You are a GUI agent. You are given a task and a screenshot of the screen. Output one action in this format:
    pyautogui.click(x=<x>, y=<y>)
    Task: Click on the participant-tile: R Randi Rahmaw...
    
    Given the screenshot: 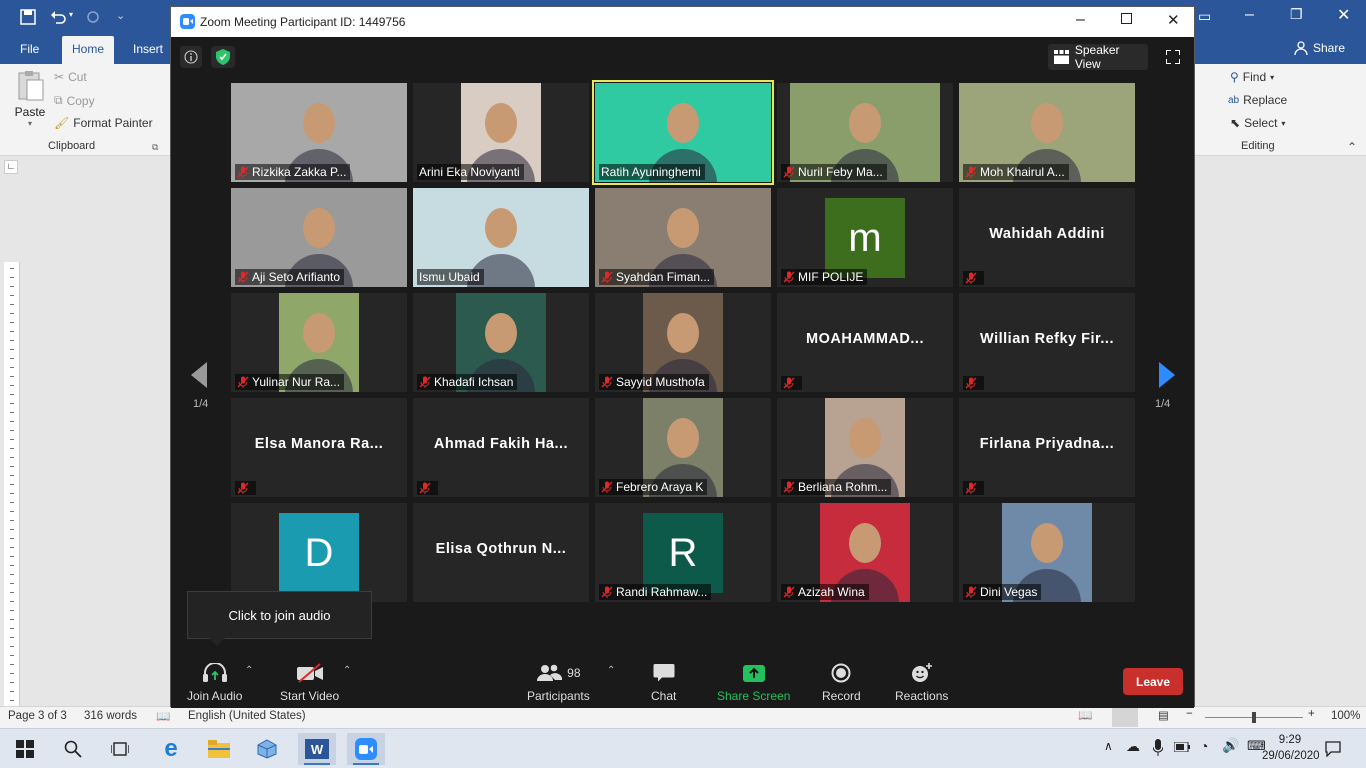 What is the action you would take?
    pyautogui.click(x=683, y=552)
    